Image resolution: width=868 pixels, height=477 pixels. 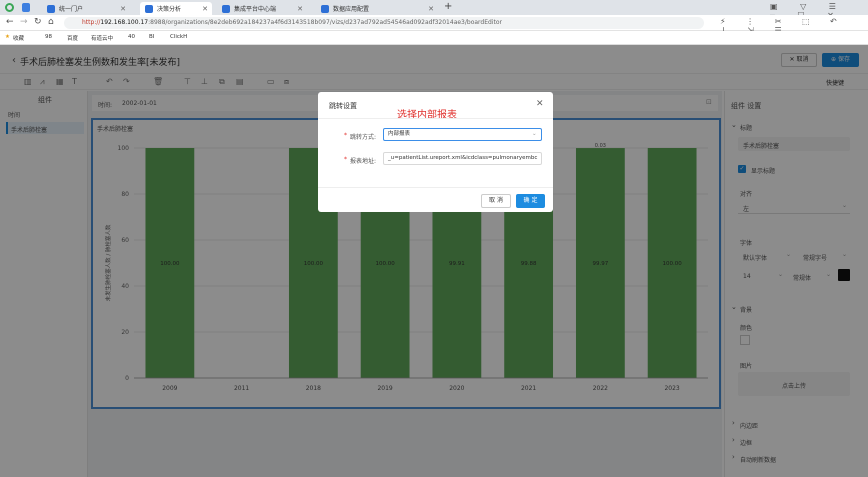 I want to click on dialog-divider, so click(x=435, y=118).